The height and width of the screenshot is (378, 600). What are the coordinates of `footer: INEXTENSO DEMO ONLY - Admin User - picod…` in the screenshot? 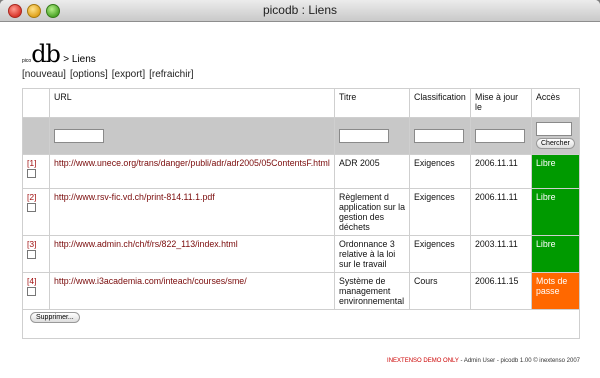 It's located at (483, 361).